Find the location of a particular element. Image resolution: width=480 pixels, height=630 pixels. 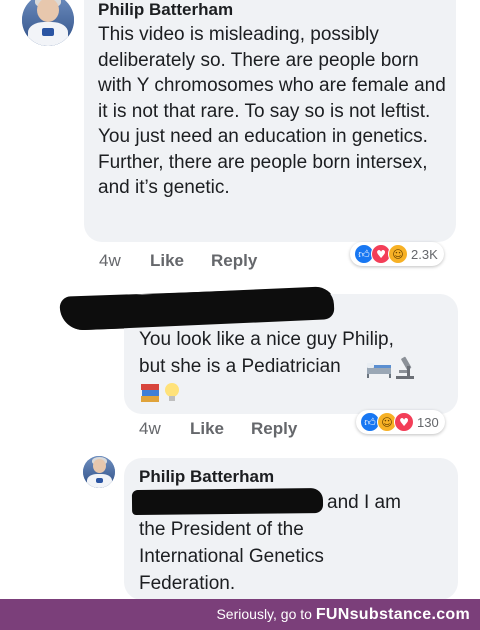

reaction-summary: 👍︎ ♥ ☺ 2.3K is located at coordinates (397, 254).